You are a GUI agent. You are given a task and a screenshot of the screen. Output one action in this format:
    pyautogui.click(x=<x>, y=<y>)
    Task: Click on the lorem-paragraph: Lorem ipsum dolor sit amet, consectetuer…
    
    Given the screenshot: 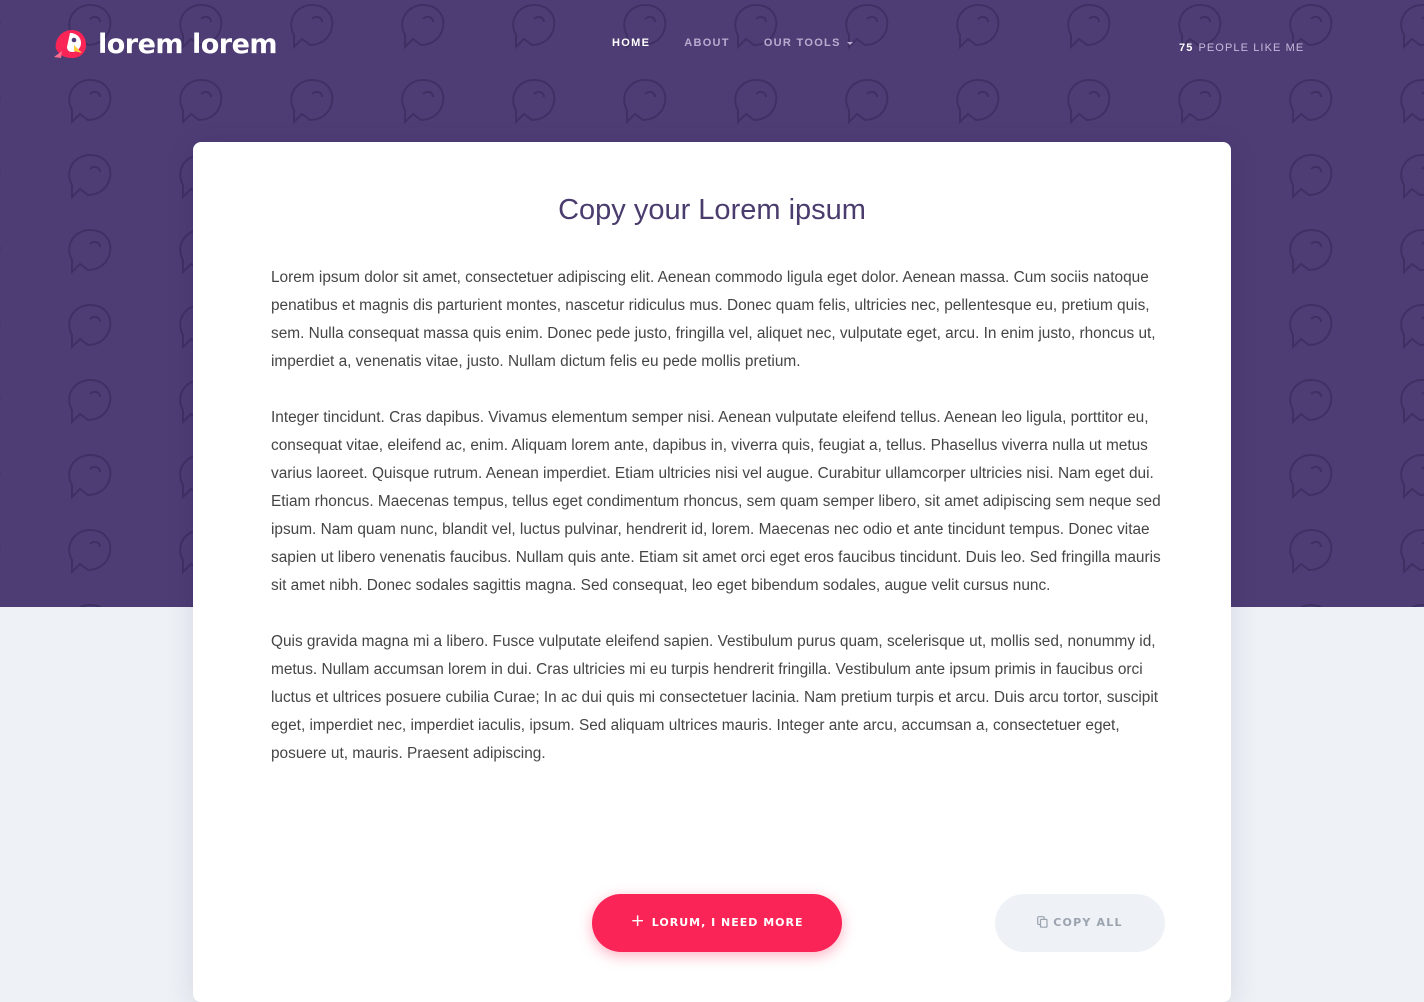 What is the action you would take?
    pyautogui.click(x=713, y=319)
    